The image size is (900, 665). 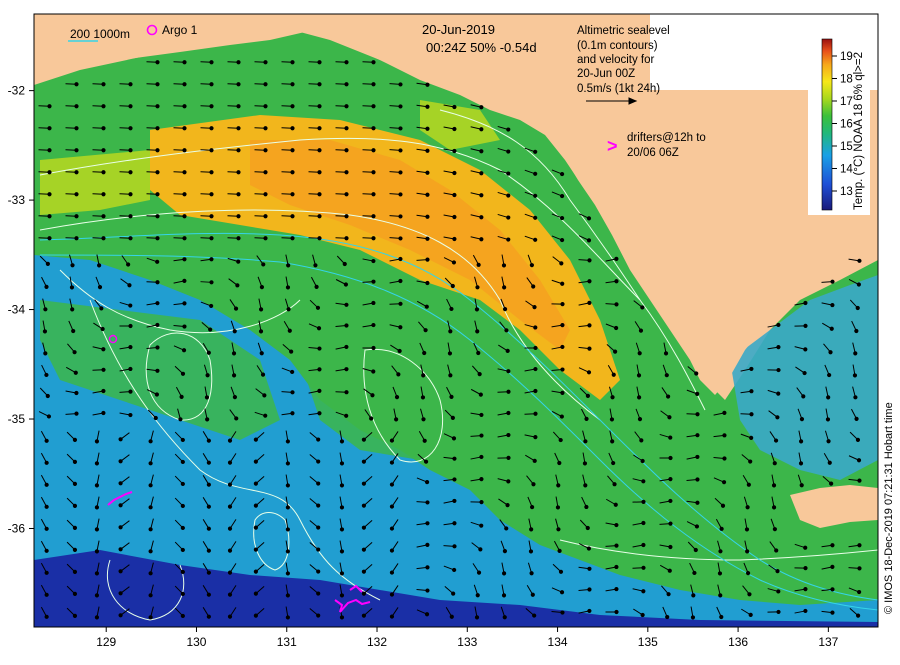 What do you see at coordinates (17, 528) in the screenshot?
I see `lat-tick-label: -36` at bounding box center [17, 528].